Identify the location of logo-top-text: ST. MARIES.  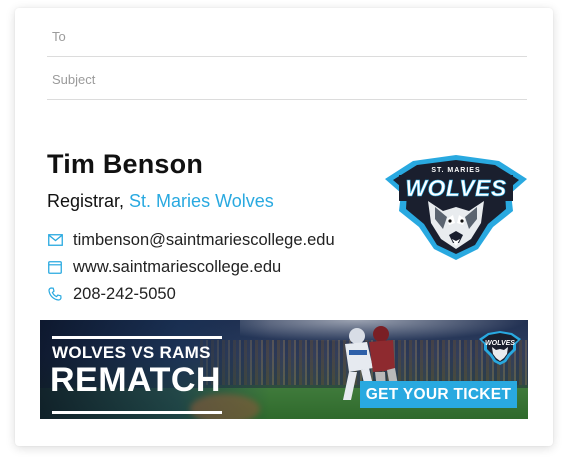
(455, 170).